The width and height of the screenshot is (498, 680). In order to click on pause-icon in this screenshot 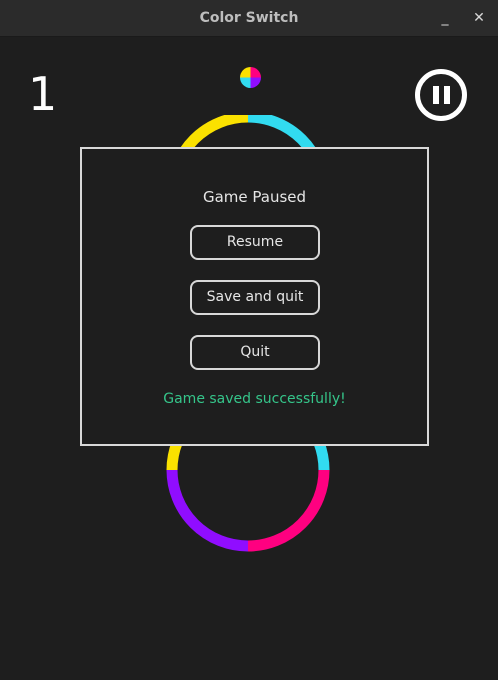, I will do `click(436, 95)`.